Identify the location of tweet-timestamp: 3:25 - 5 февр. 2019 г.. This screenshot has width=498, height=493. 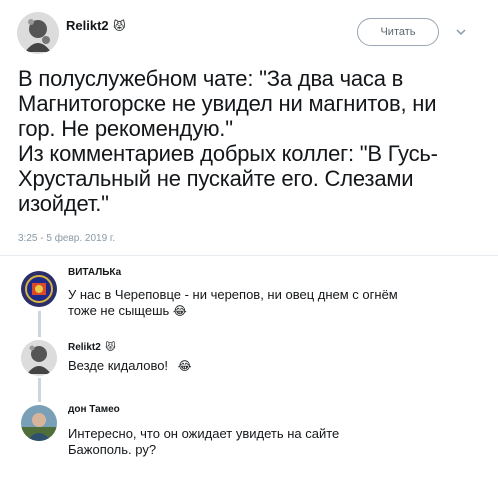
(66, 238).